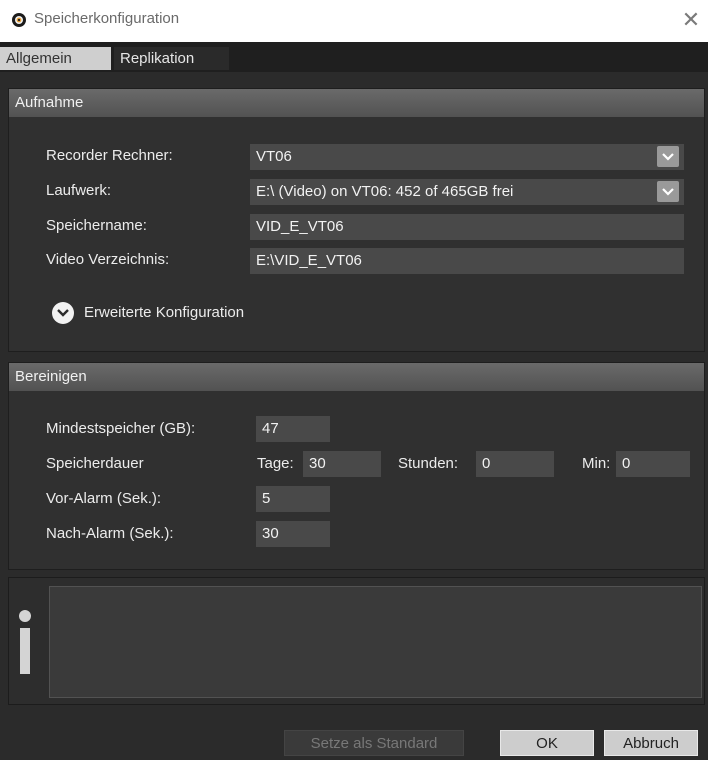 Image resolution: width=708 pixels, height=760 pixels. I want to click on mindest-input: 47, so click(293, 429).